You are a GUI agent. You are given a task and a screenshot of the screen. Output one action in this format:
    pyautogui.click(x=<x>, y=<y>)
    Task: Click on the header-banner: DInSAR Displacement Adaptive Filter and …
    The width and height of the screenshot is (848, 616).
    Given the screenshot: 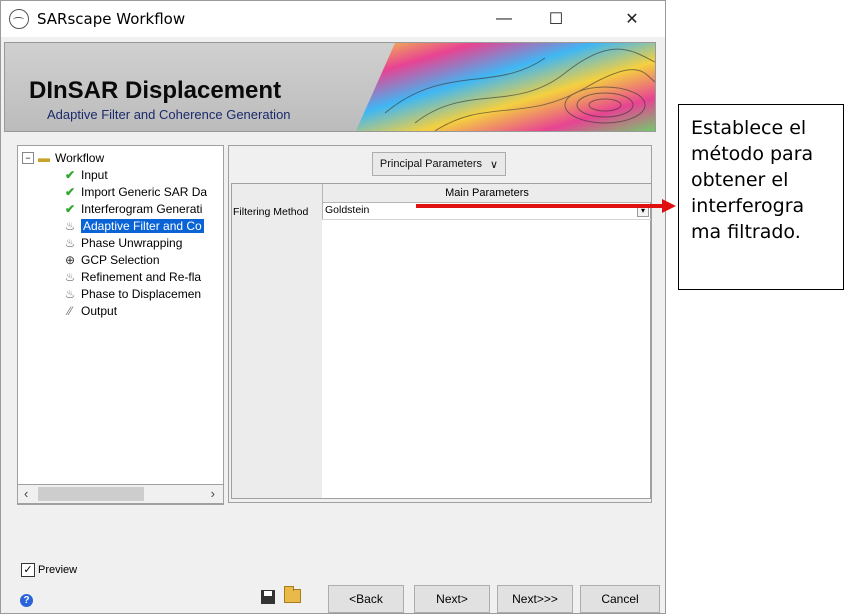 What is the action you would take?
    pyautogui.click(x=330, y=87)
    